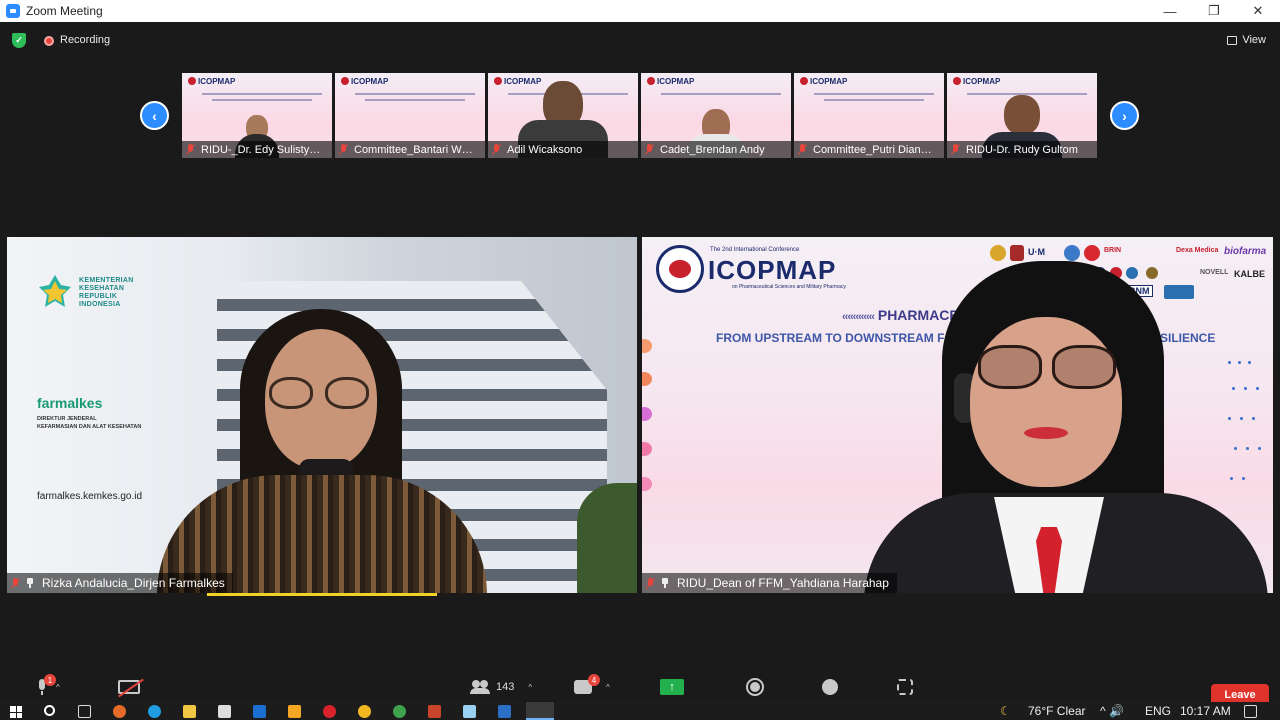 Image resolution: width=1280 pixels, height=720 pixels. What do you see at coordinates (716, 115) in the screenshot?
I see `participant-thumbnail: ICOPMAP Cadet_Brendan Andy` at bounding box center [716, 115].